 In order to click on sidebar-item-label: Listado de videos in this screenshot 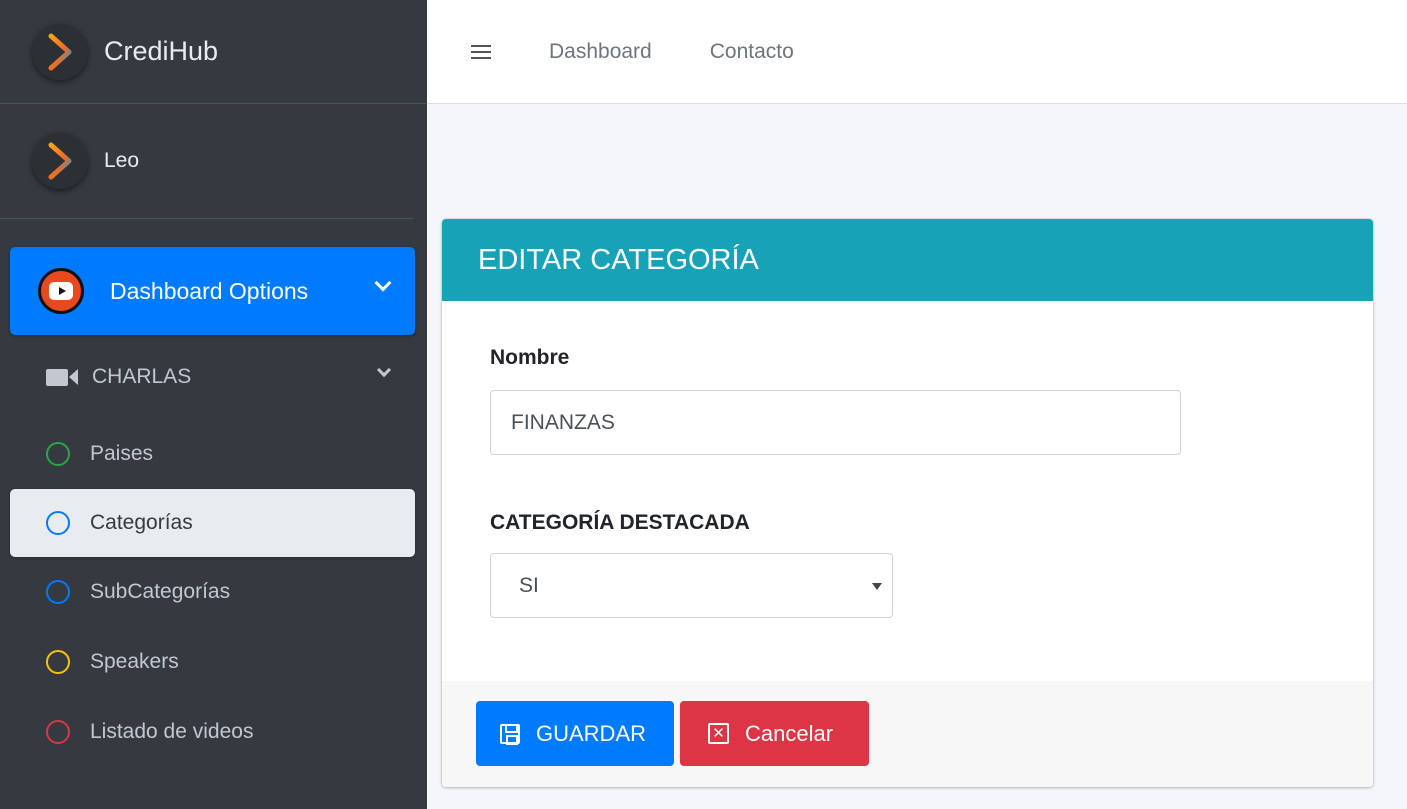, I will do `click(172, 731)`.